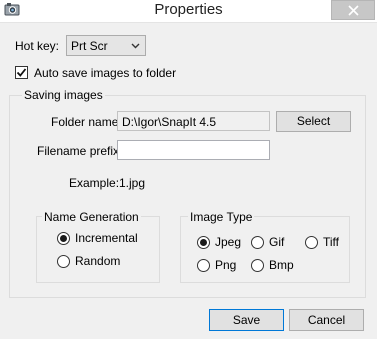 The image size is (377, 339). I want to click on close-icon, so click(353, 10).